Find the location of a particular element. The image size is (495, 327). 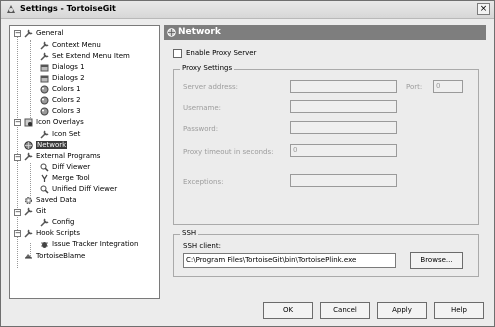

port-input: 0 is located at coordinates (448, 86).